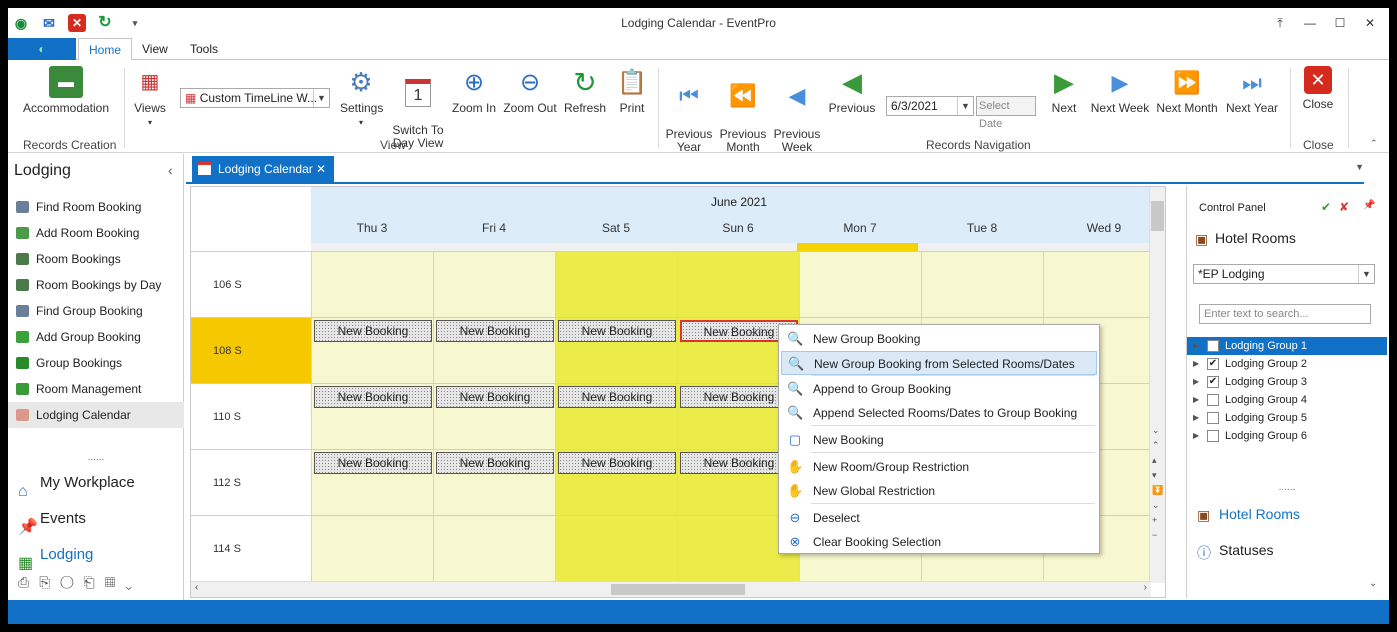 This screenshot has height=632, width=1397. I want to click on nav-item: Find Room Booking, so click(96, 207).